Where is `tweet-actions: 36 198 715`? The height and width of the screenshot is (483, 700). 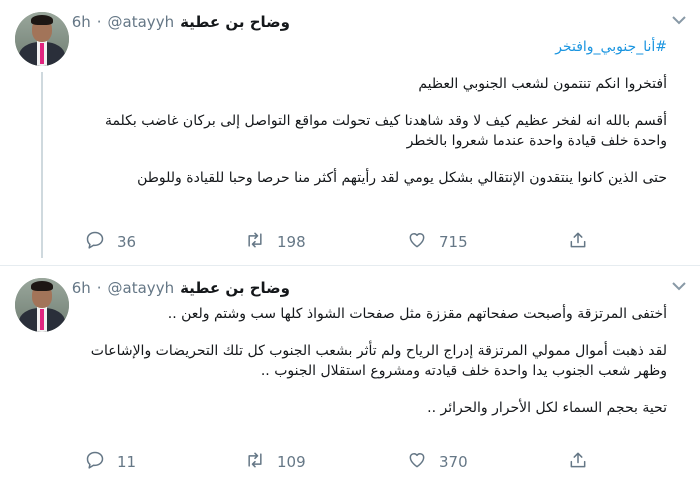
tweet-actions: 36 198 715 is located at coordinates (350, 242).